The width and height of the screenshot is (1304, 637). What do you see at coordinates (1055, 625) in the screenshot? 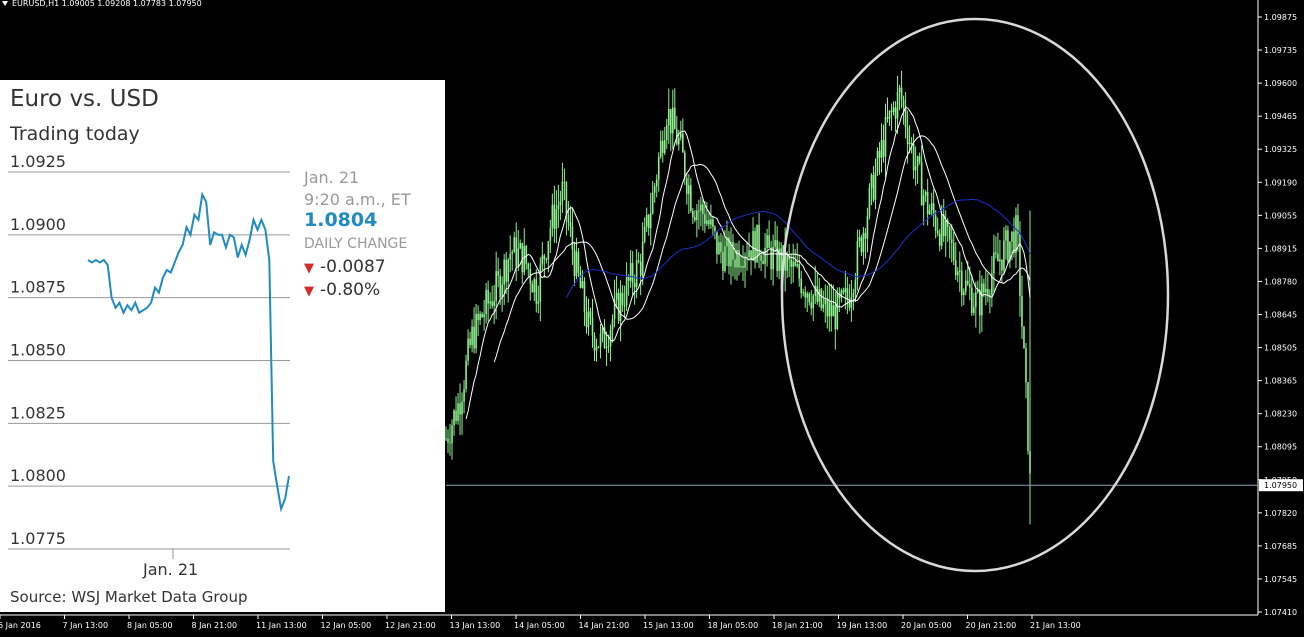
I see `time-label: 21 Jan 13:00` at bounding box center [1055, 625].